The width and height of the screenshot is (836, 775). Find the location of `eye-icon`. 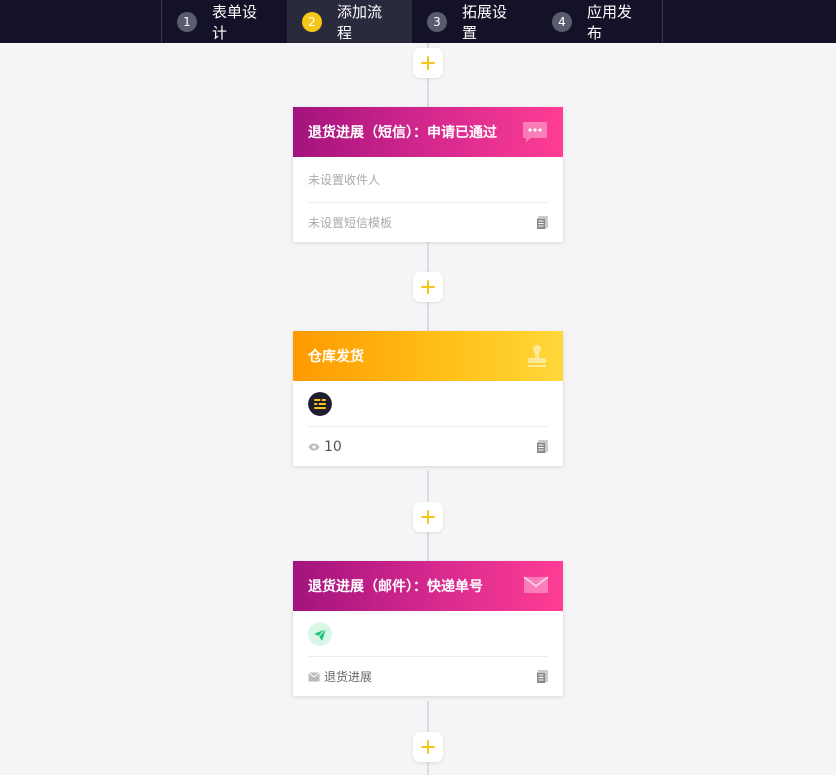

eye-icon is located at coordinates (314, 446).